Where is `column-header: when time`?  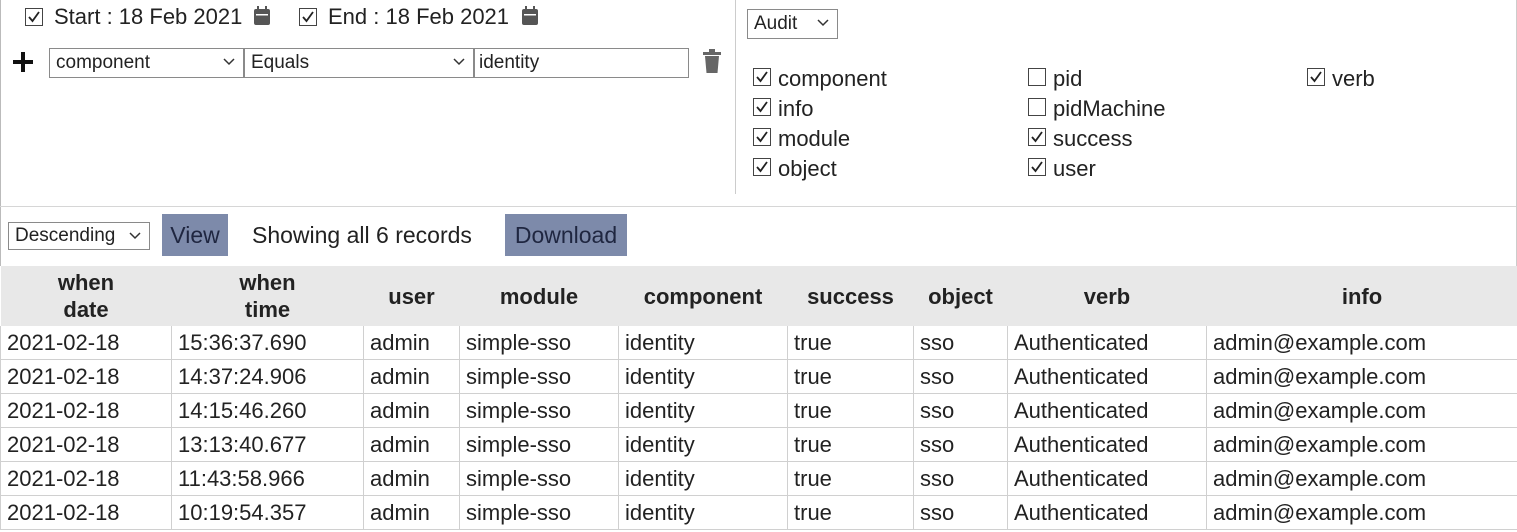
column-header: when time is located at coordinates (267, 296).